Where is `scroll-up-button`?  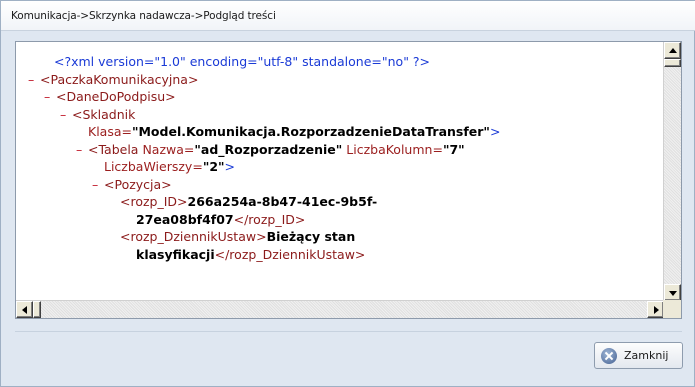
scroll-up-button is located at coordinates (672, 50).